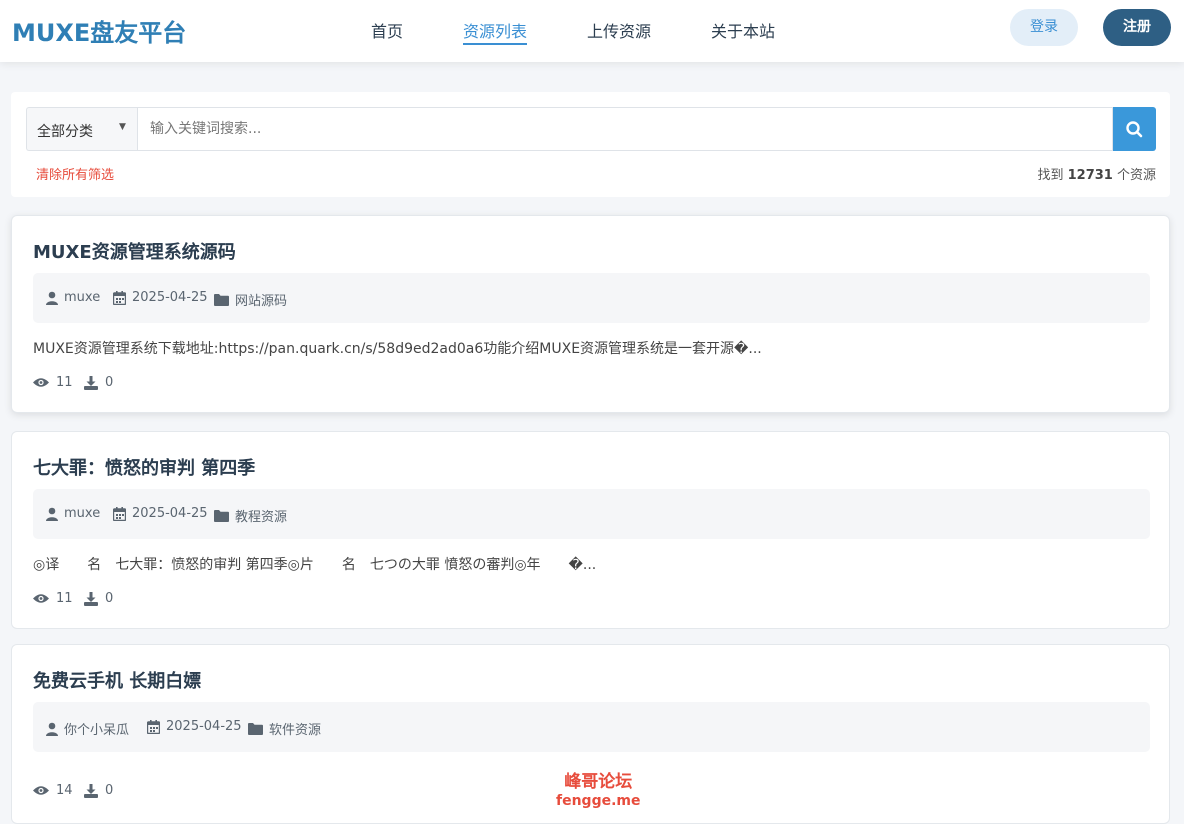 This screenshot has width=1184, height=824. I want to click on meta-author-name: 你个小呆瓜, so click(97, 730).